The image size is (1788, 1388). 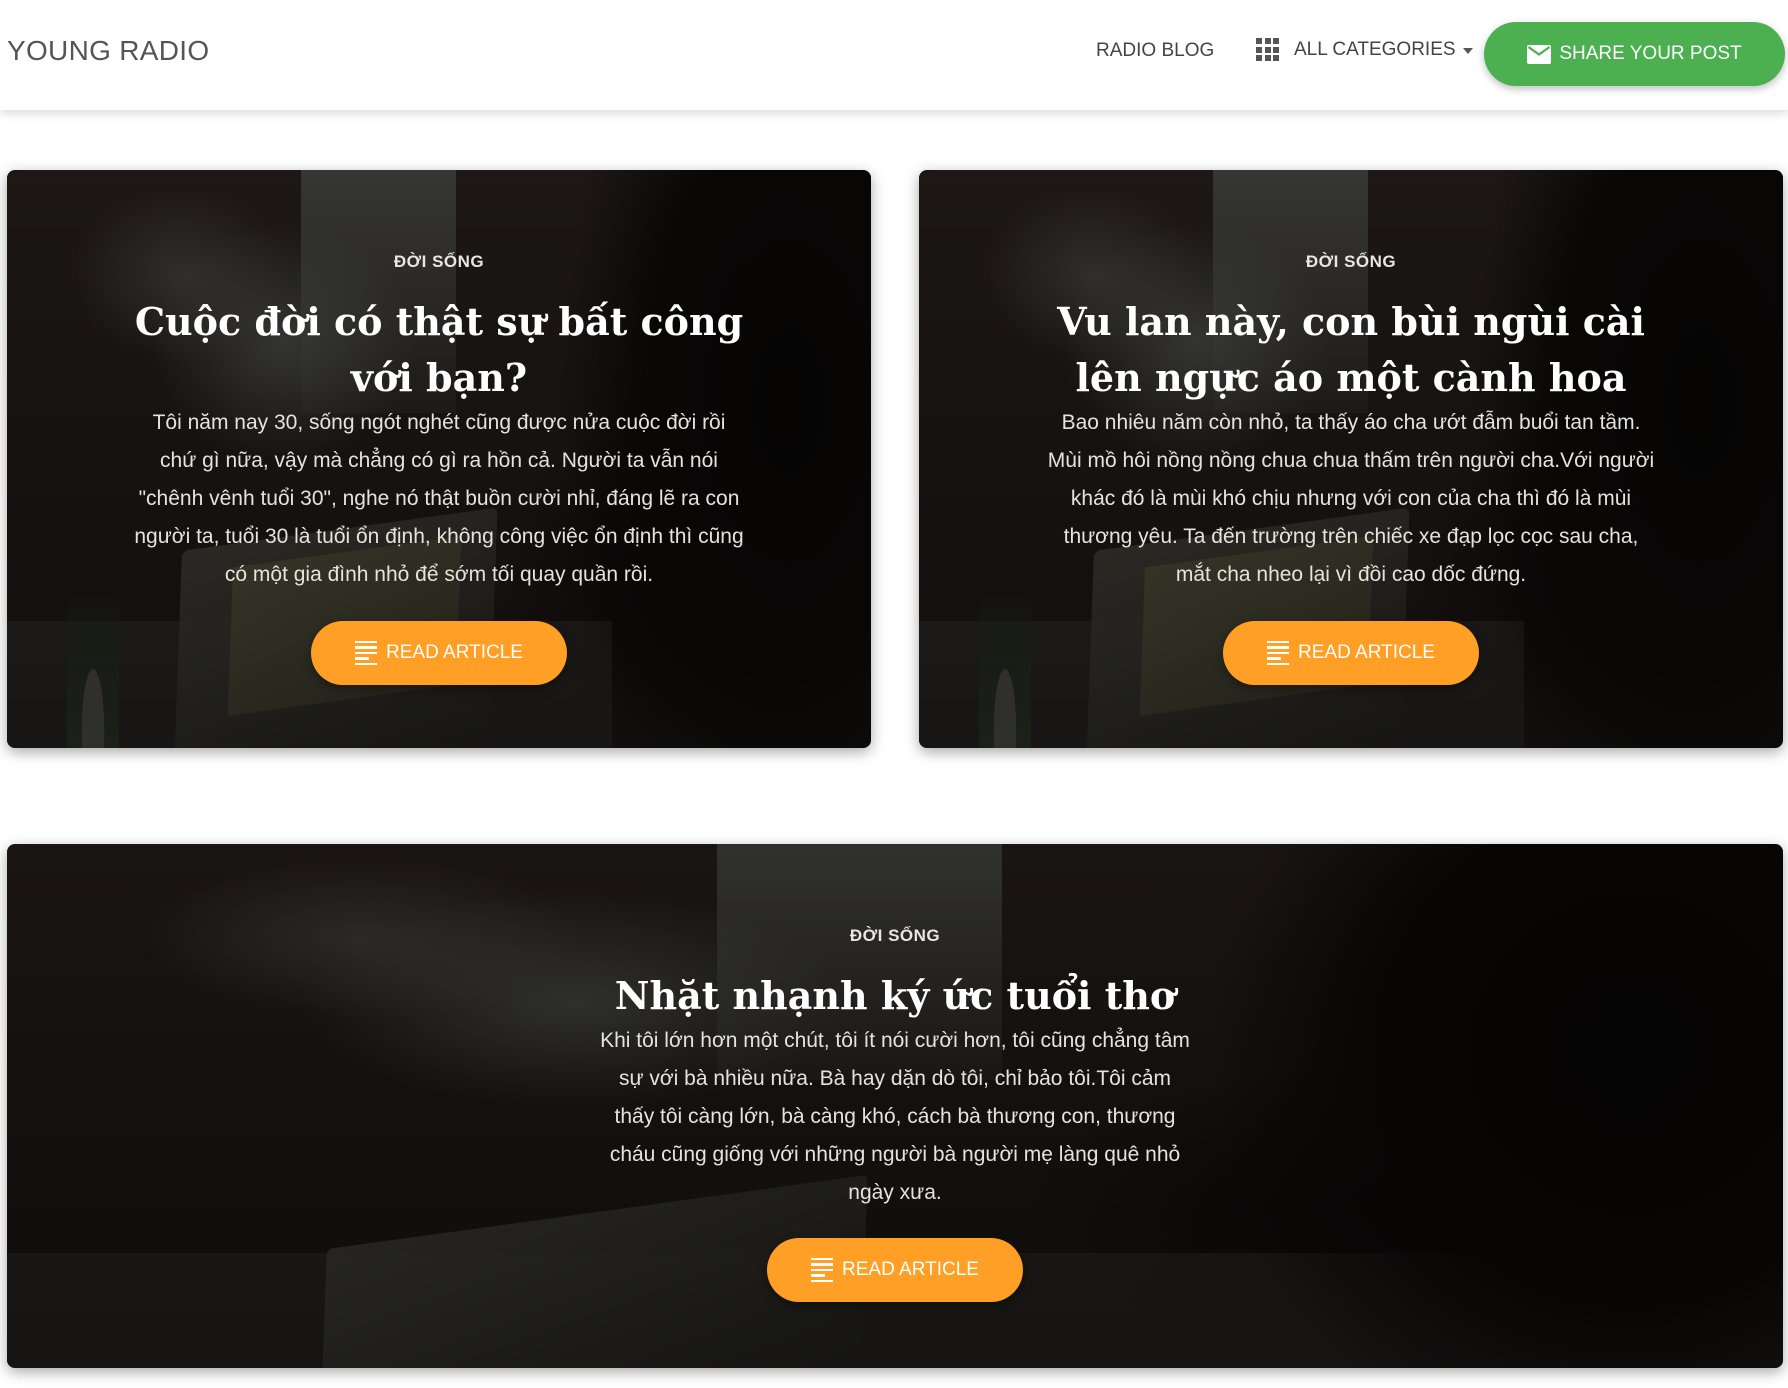 I want to click on article-title: Nhặt nhạnh ký ức tuổi thơ, so click(x=895, y=996).